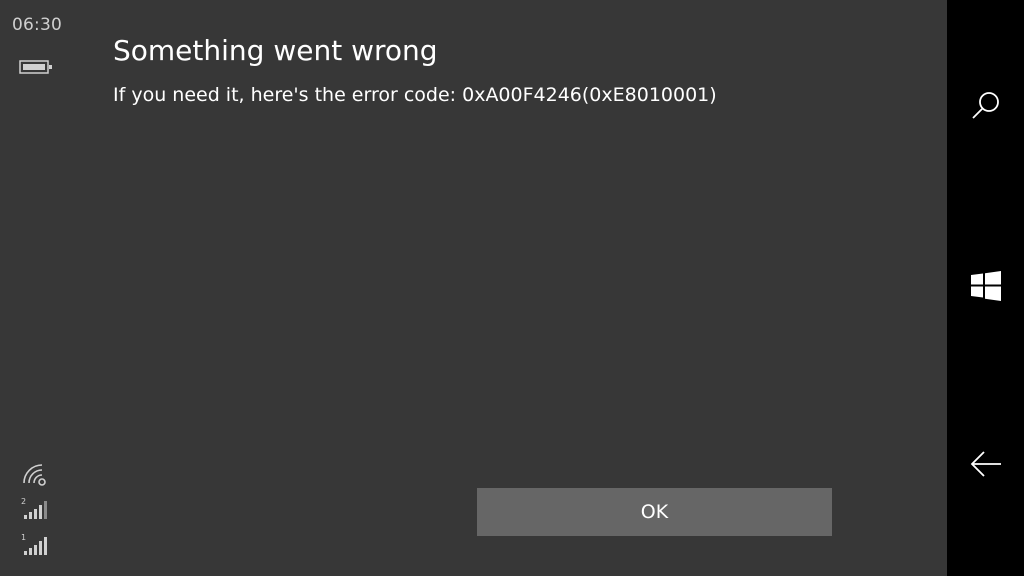  I want to click on navigation-bar, so click(985, 288).